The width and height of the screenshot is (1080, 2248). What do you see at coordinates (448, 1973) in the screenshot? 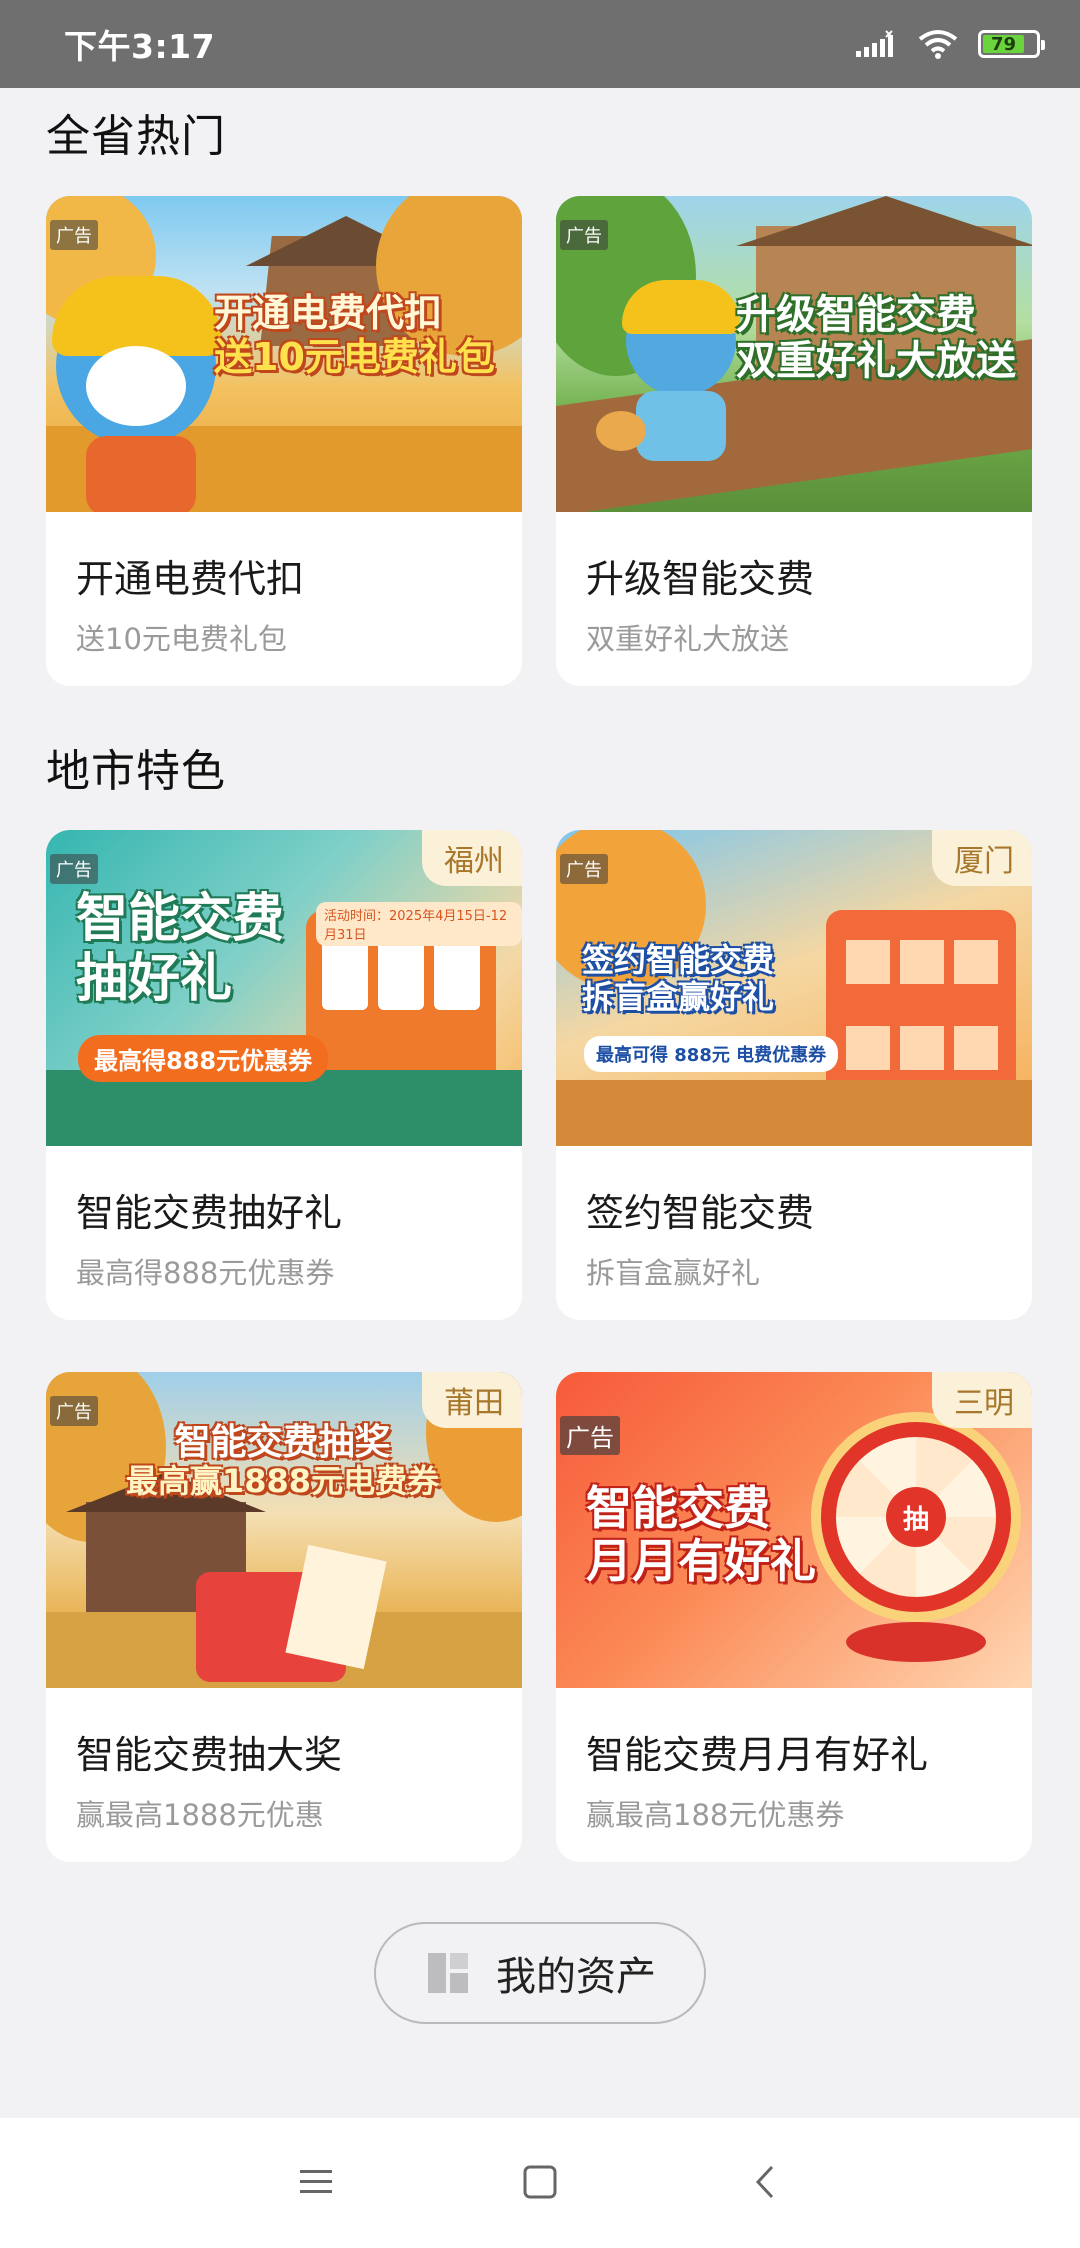
I see `assets-icon` at bounding box center [448, 1973].